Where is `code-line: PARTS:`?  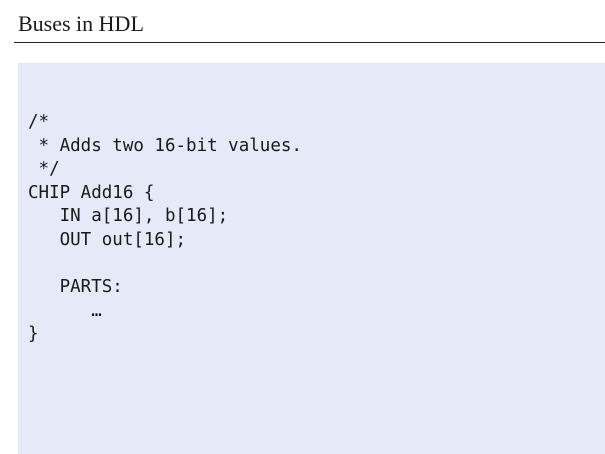
code-line: PARTS: is located at coordinates (75, 287).